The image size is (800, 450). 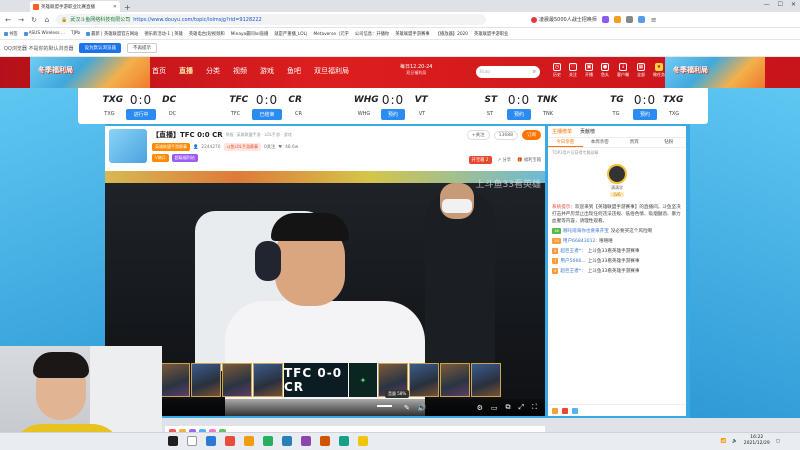 I want to click on match-card: ST 0:0 TNK ST 预约 TNK, so click(x=519, y=106).